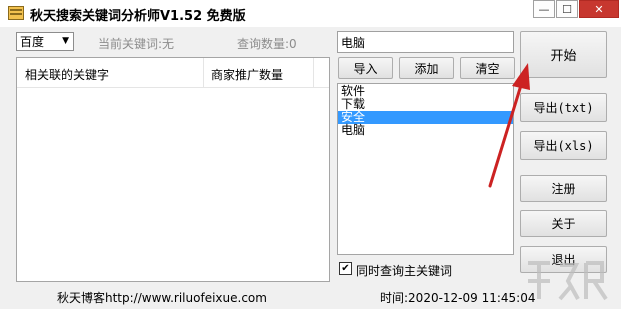  Describe the element at coordinates (487, 68) in the screenshot. I see `clear-button: 清空` at that location.